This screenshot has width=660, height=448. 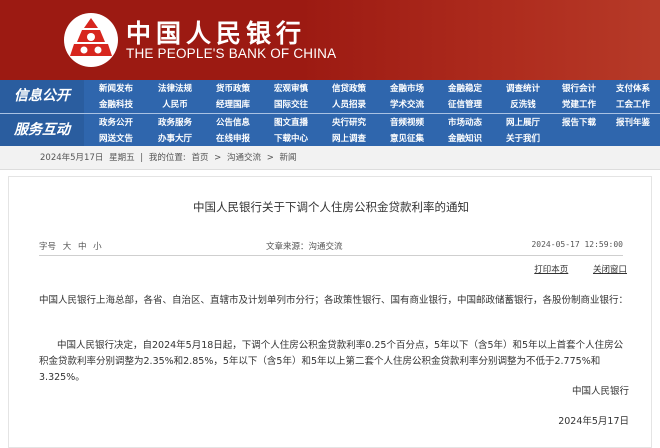 I want to click on nav-item: 网送文告, so click(x=116, y=139).